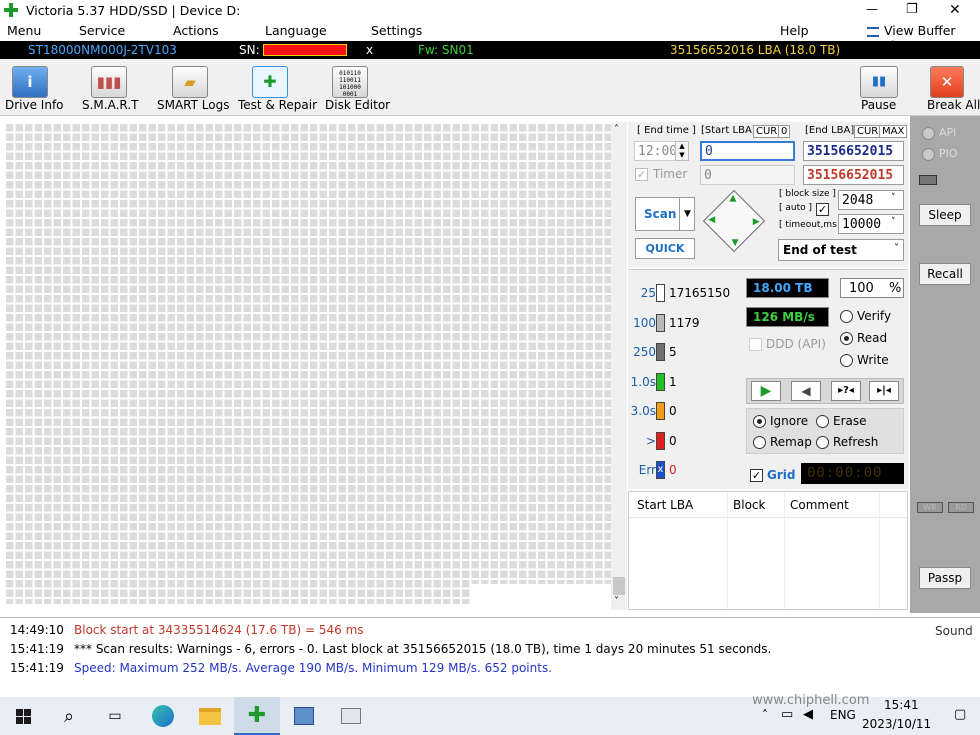  What do you see at coordinates (784, 131) in the screenshot?
I see `zero-button: 0` at bounding box center [784, 131].